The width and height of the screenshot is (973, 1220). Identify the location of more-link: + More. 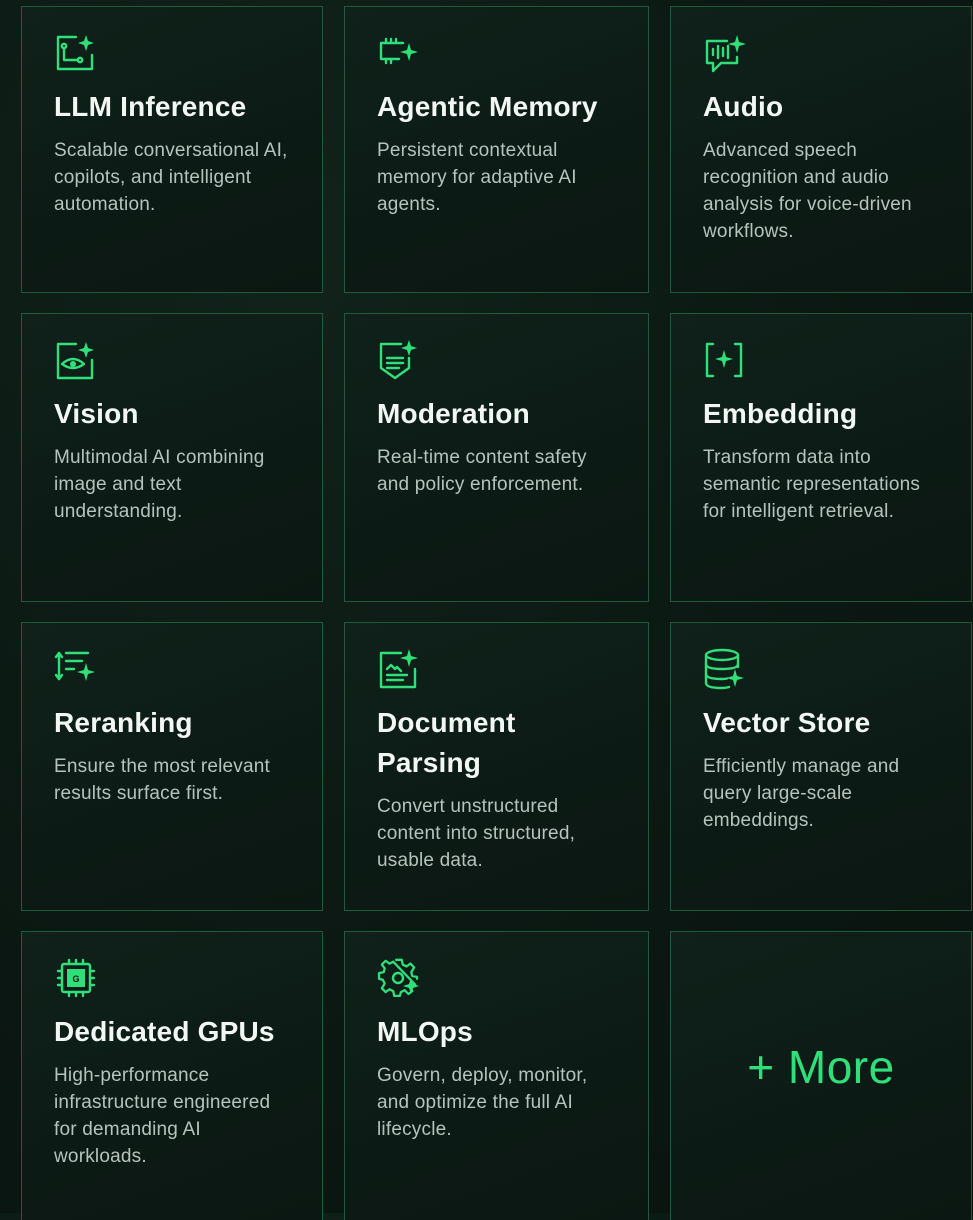
(820, 1067).